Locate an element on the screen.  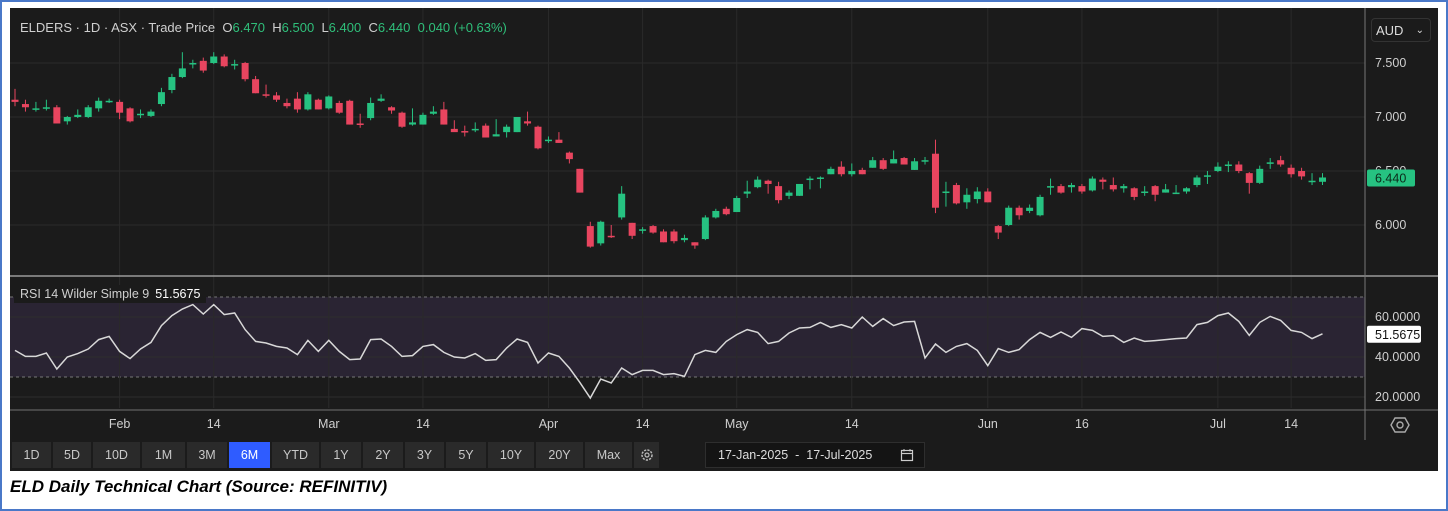
chevron-down-icon: ⌄ is located at coordinates (1419, 30).